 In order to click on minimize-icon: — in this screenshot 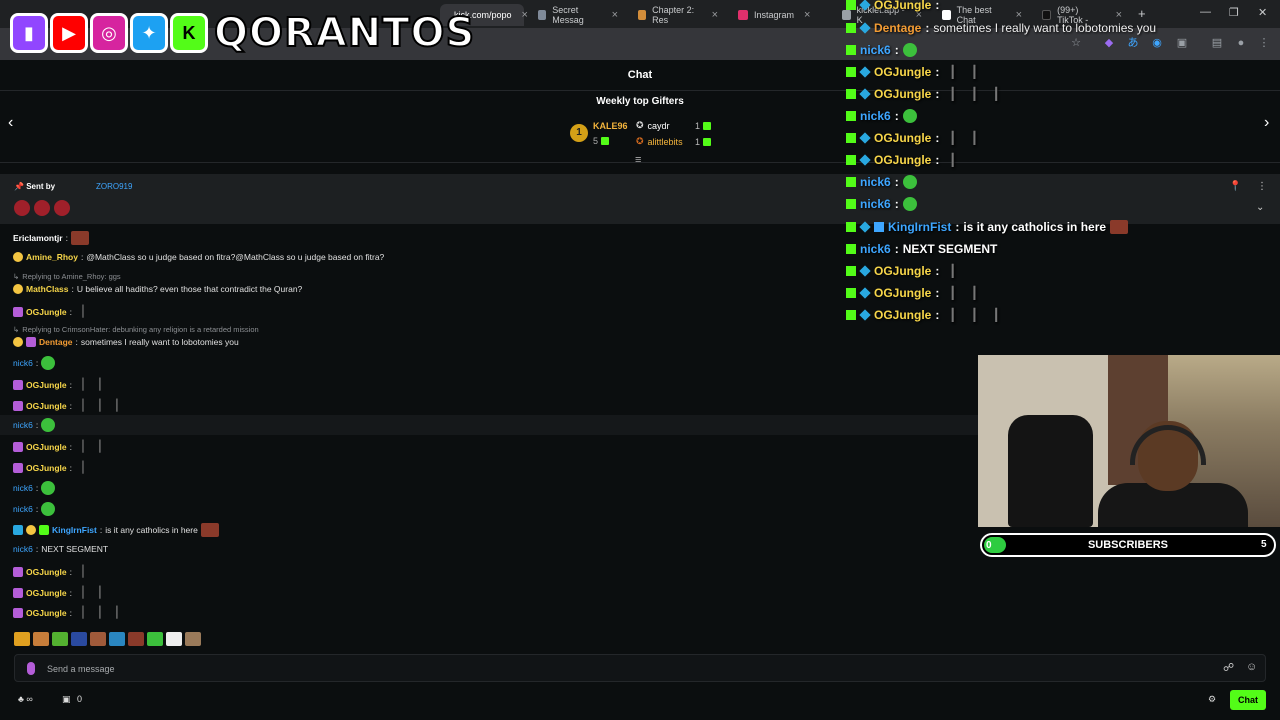, I will do `click(1205, 12)`.